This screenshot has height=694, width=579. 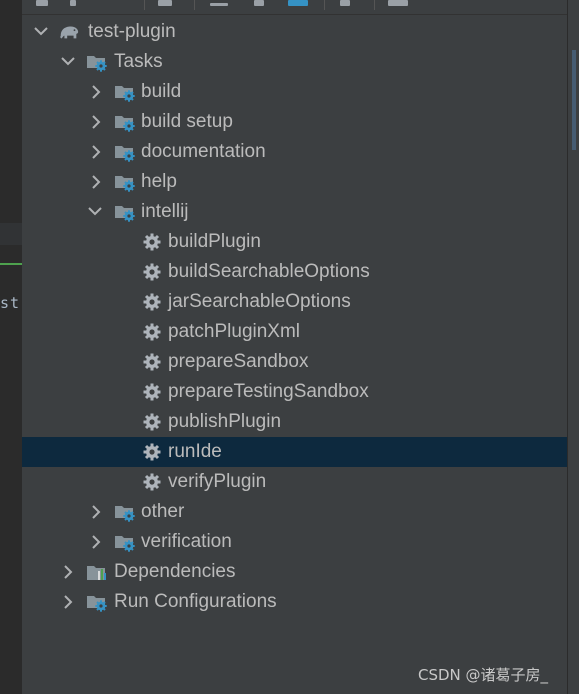 What do you see at coordinates (225, 421) in the screenshot?
I see `tree-node-label: publishPlugin` at bounding box center [225, 421].